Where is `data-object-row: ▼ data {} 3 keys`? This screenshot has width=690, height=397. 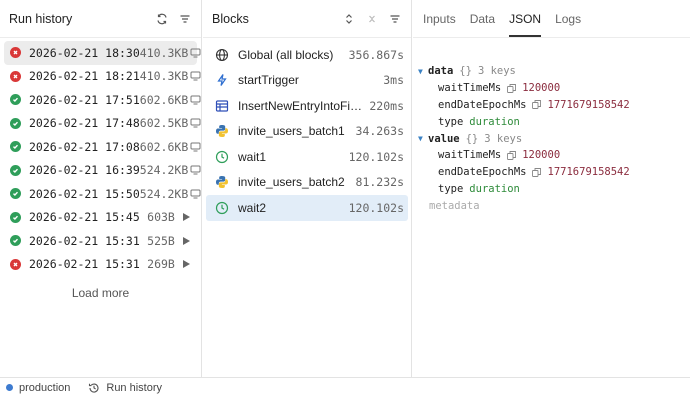 data-object-row: ▼ data {} 3 keys is located at coordinates (554, 71).